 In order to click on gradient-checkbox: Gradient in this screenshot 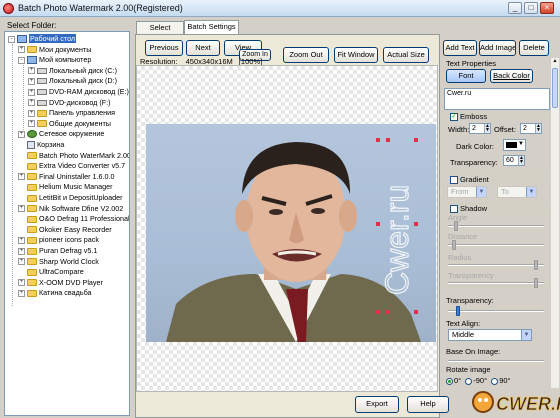, I will do `click(469, 180)`.